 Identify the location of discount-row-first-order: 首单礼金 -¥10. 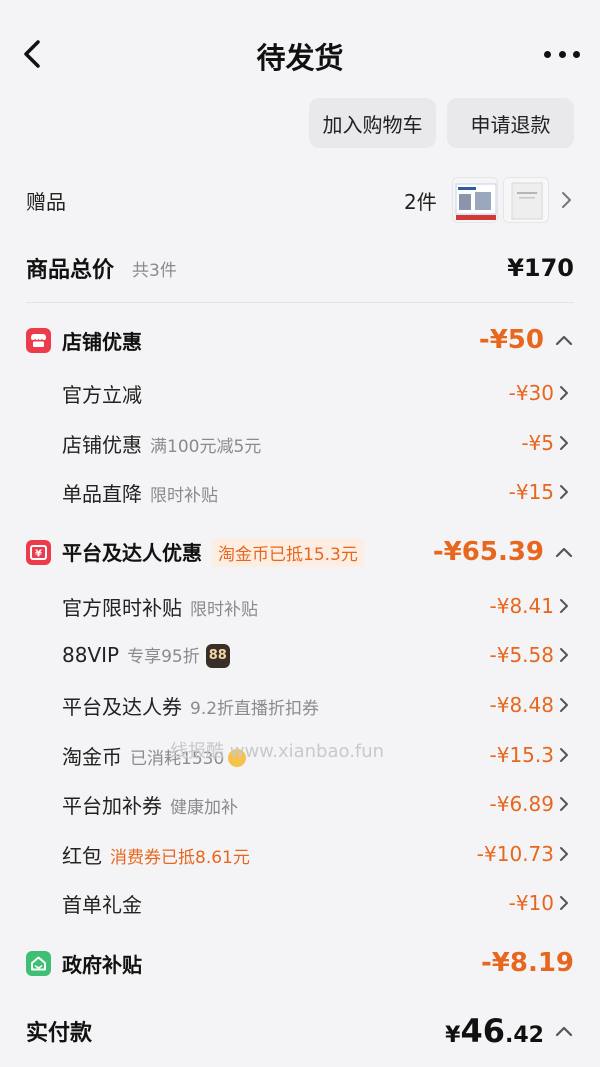
(300, 903).